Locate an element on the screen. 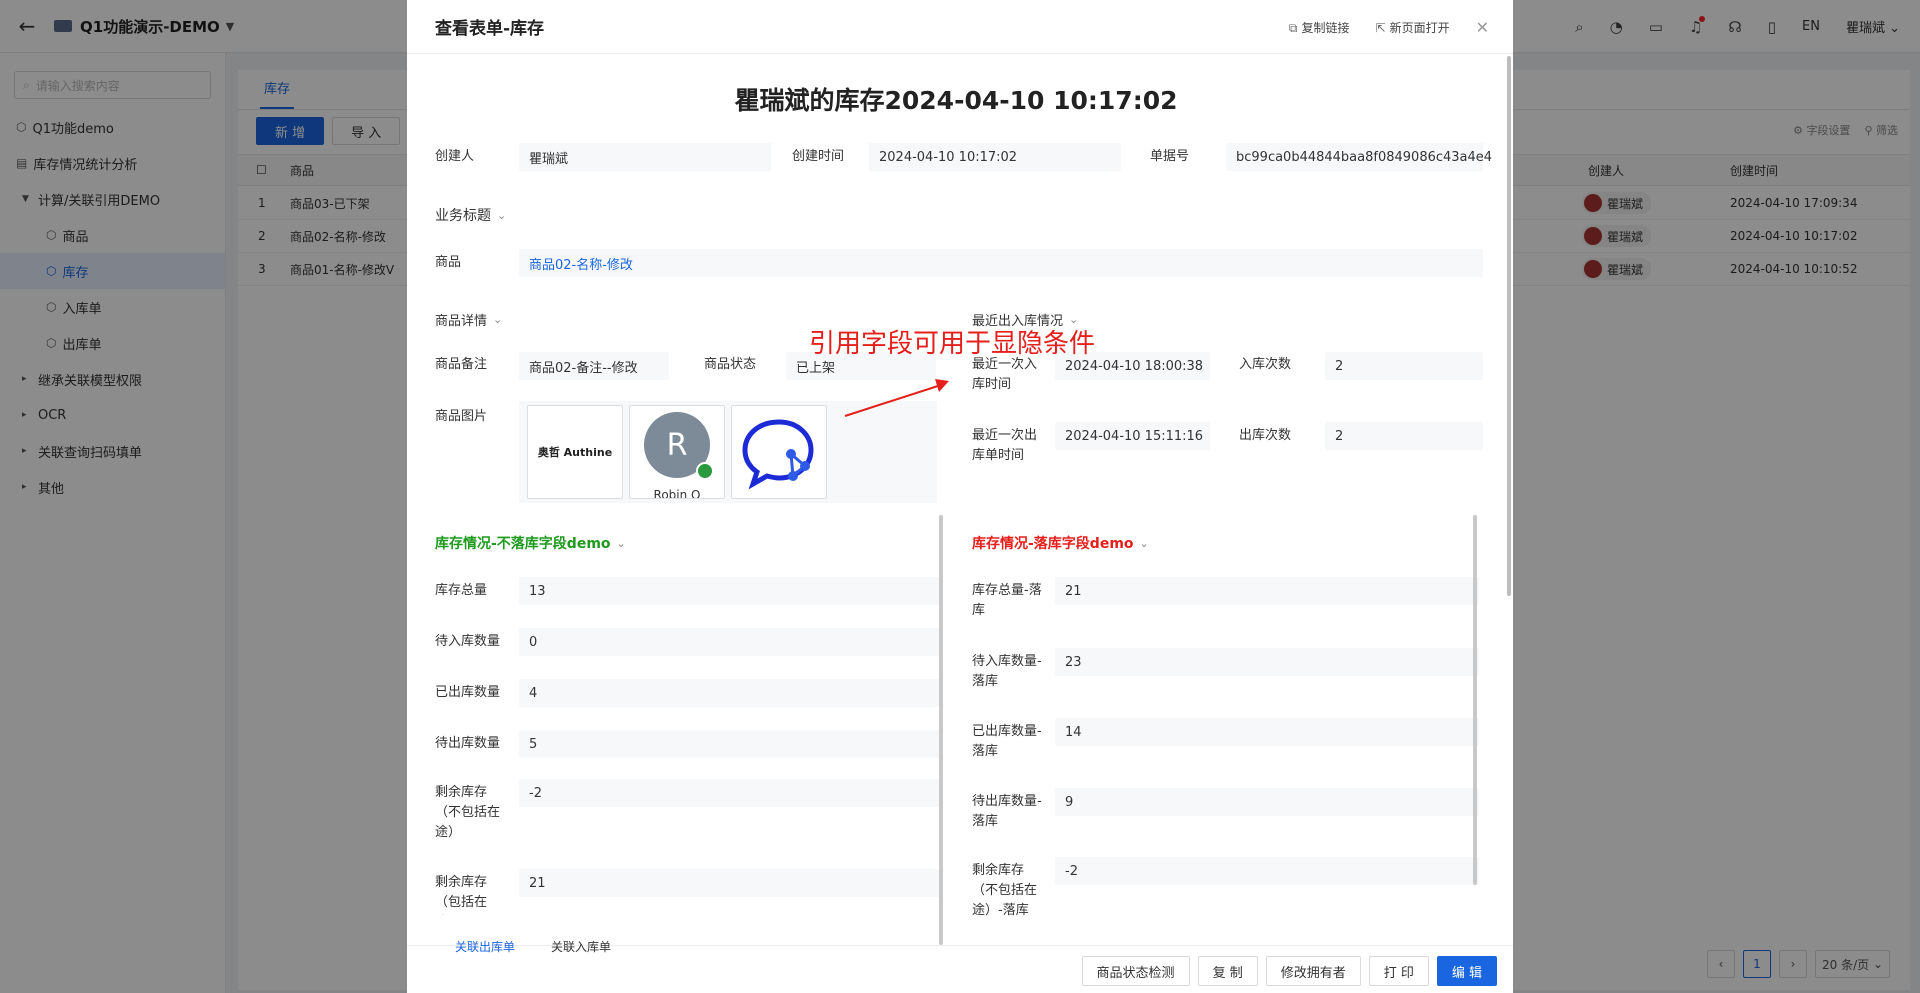  modal-tools: ⧉ 复制链接 ⇱ 新页面打开 ✕ is located at coordinates (1389, 27).